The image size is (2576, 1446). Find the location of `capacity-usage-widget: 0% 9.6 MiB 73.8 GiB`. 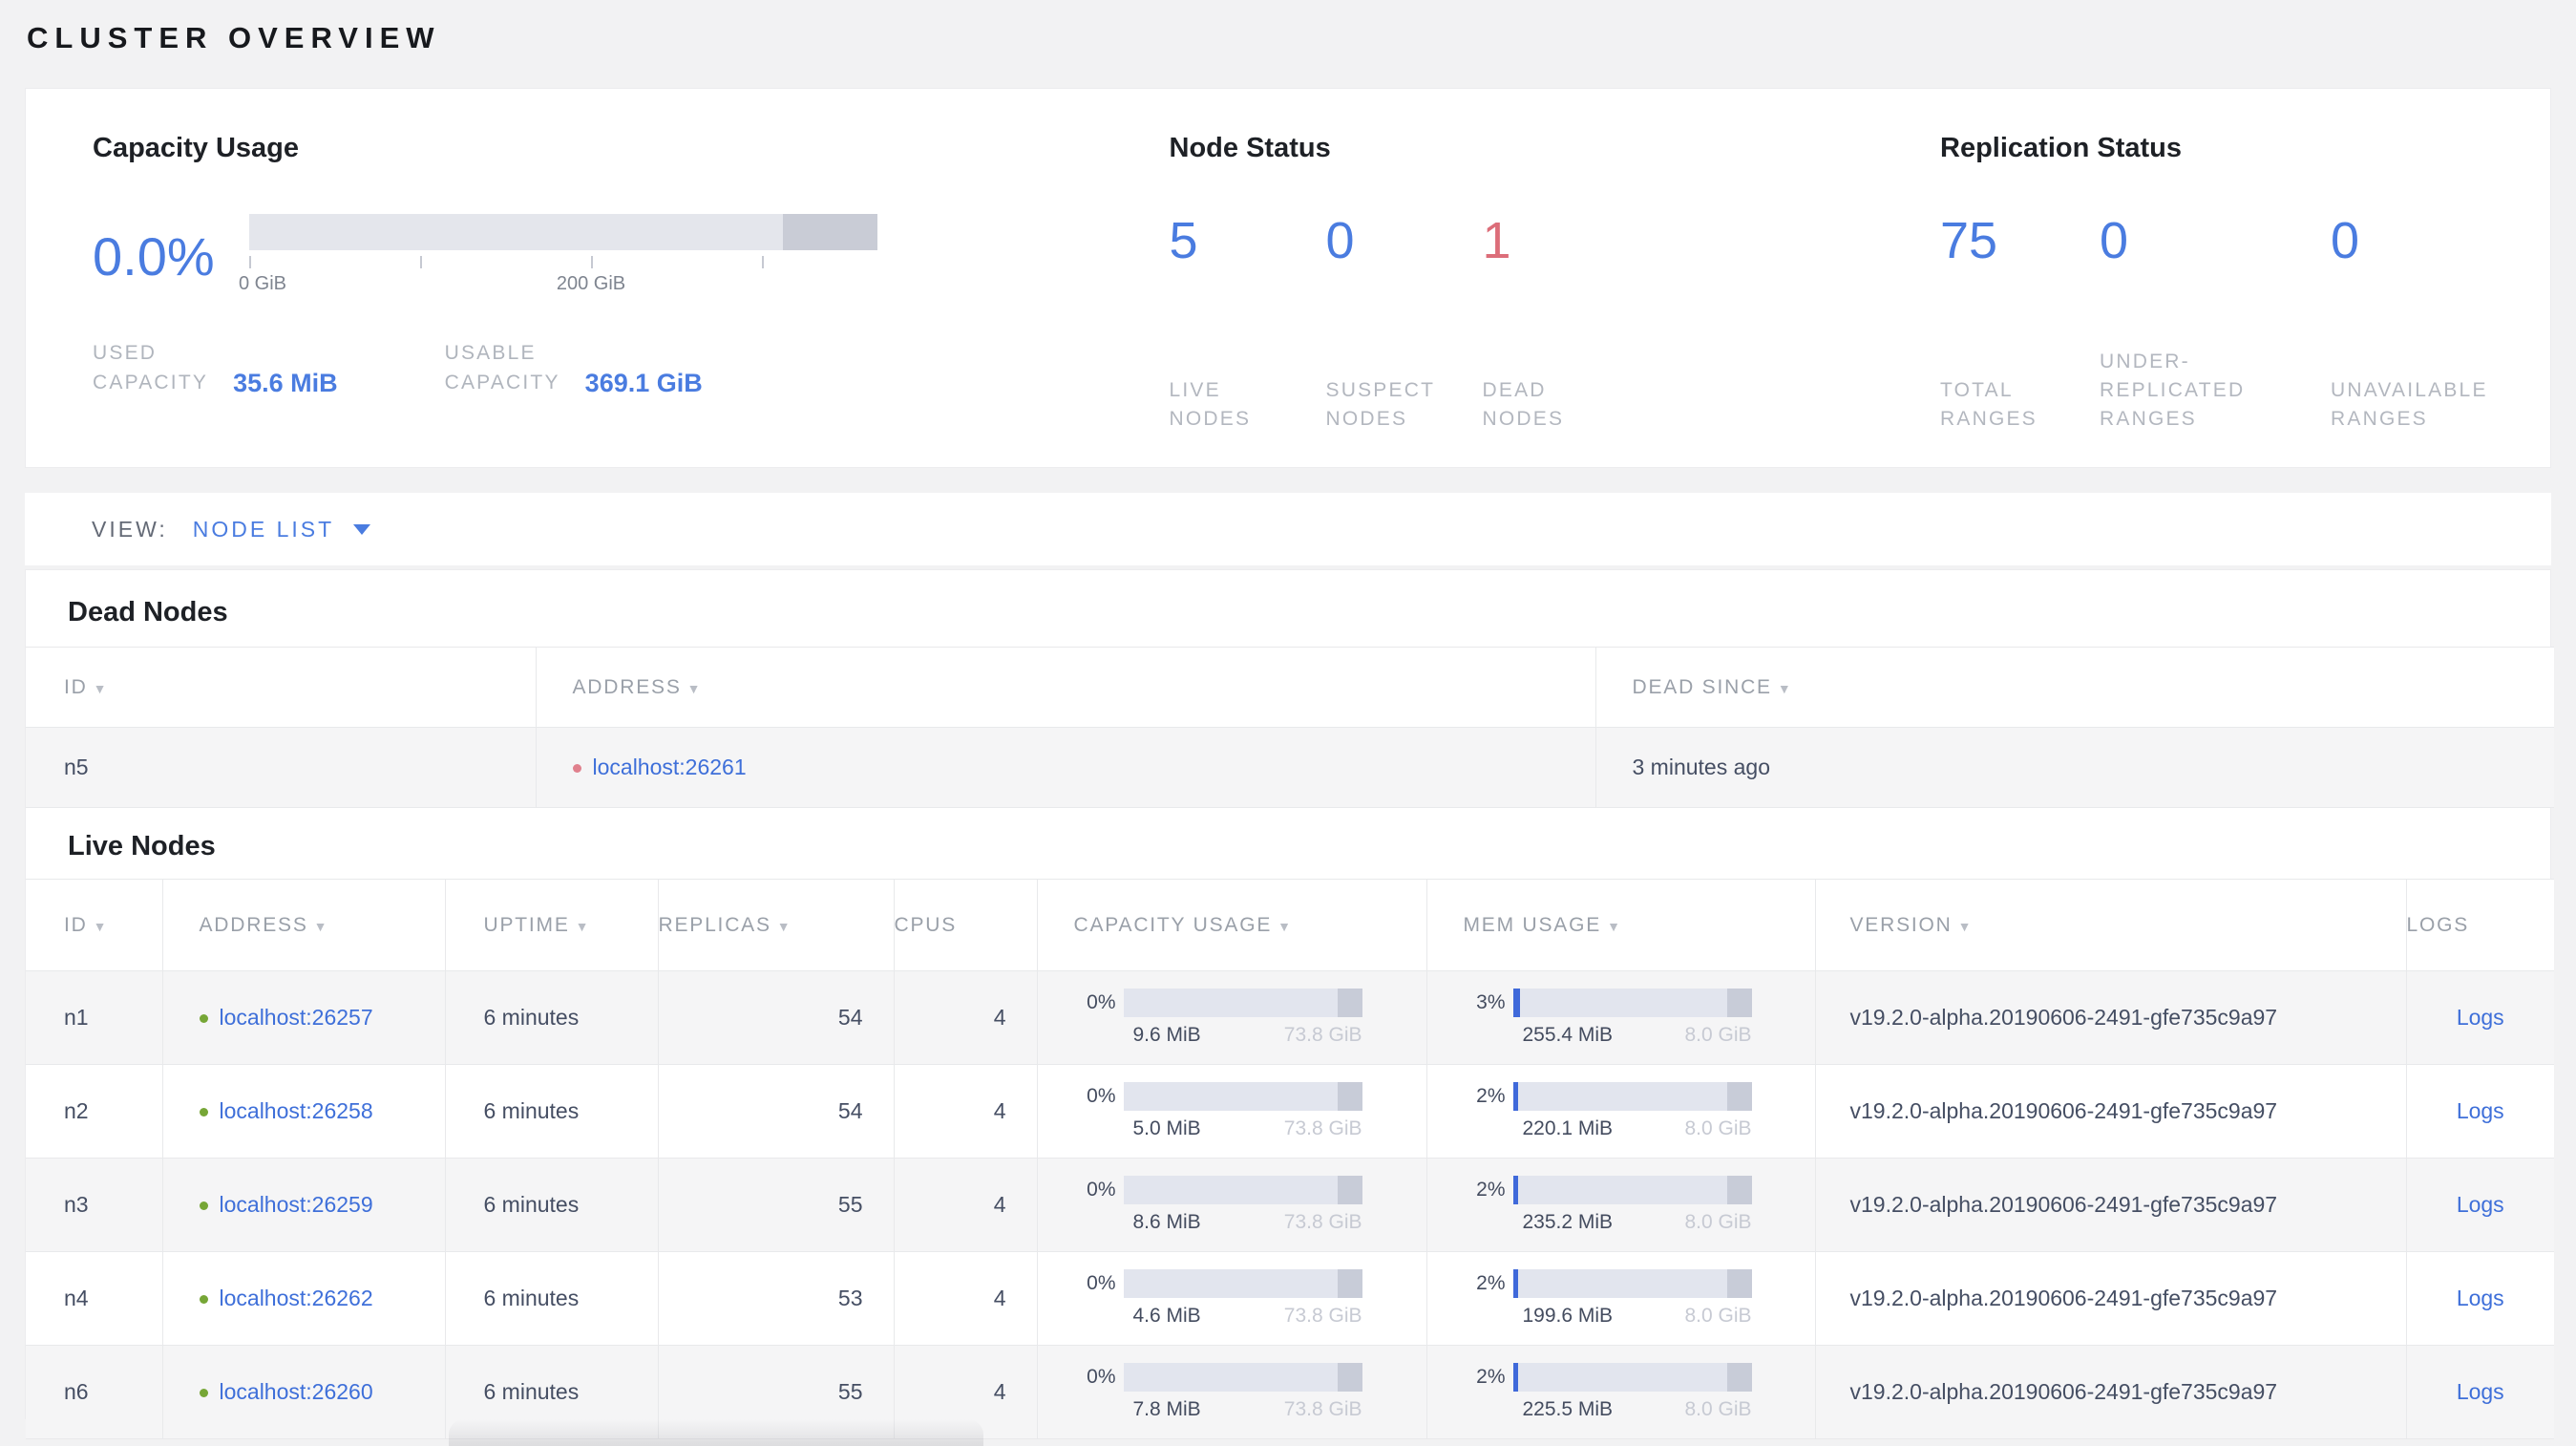

capacity-usage-widget: 0% 9.6 MiB 73.8 GiB is located at coordinates (1250, 1018).